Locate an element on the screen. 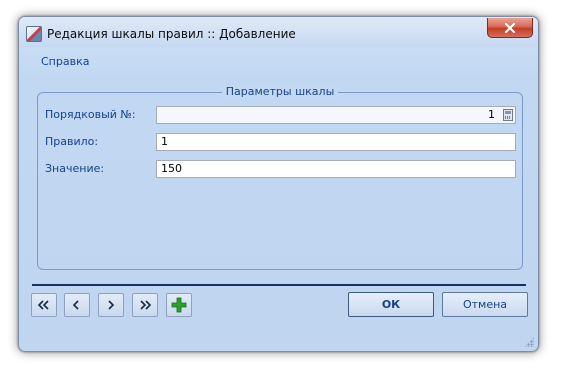 The width and height of the screenshot is (563, 374). prev-record-button is located at coordinates (77, 305).